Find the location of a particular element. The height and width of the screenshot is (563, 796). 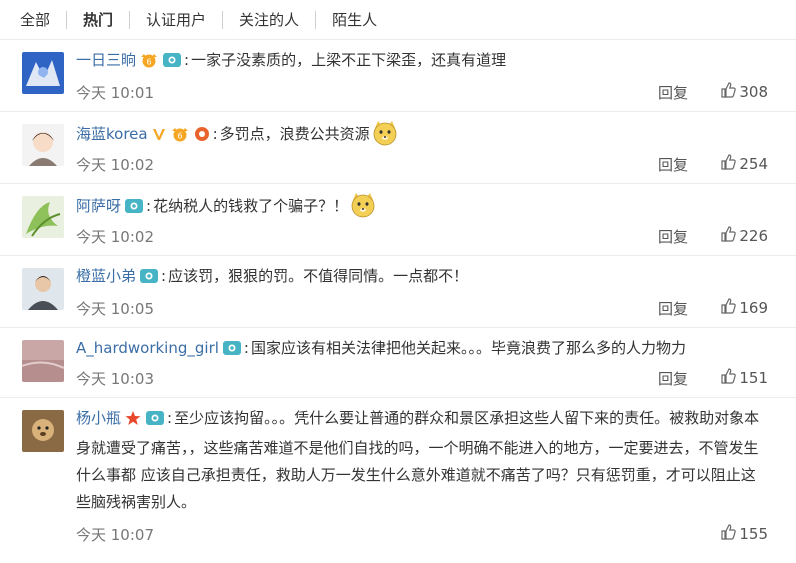

like-button: 254 is located at coordinates (744, 164).